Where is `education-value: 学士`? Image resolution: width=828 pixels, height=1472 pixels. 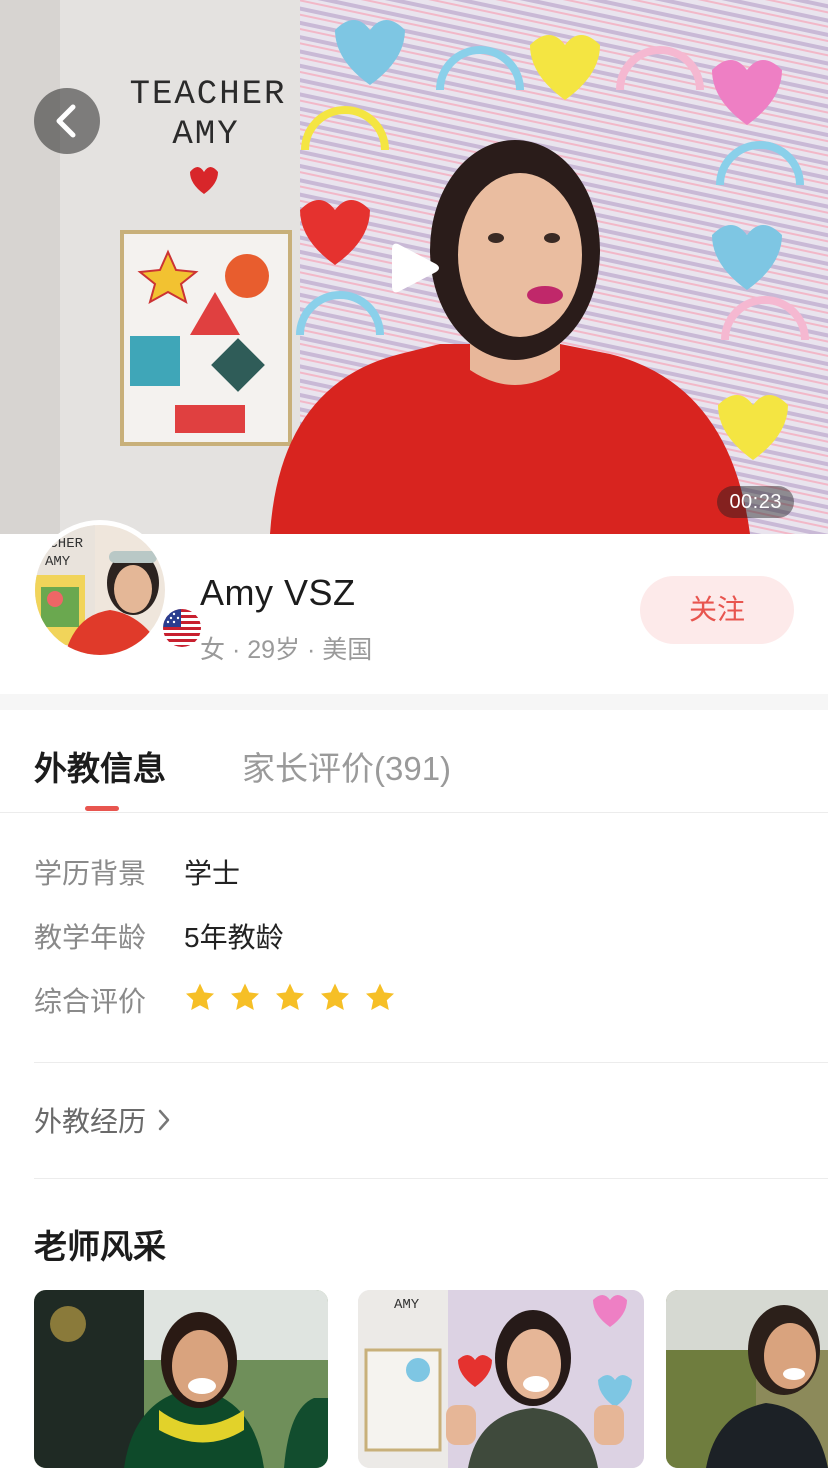 education-value: 学士 is located at coordinates (212, 873).